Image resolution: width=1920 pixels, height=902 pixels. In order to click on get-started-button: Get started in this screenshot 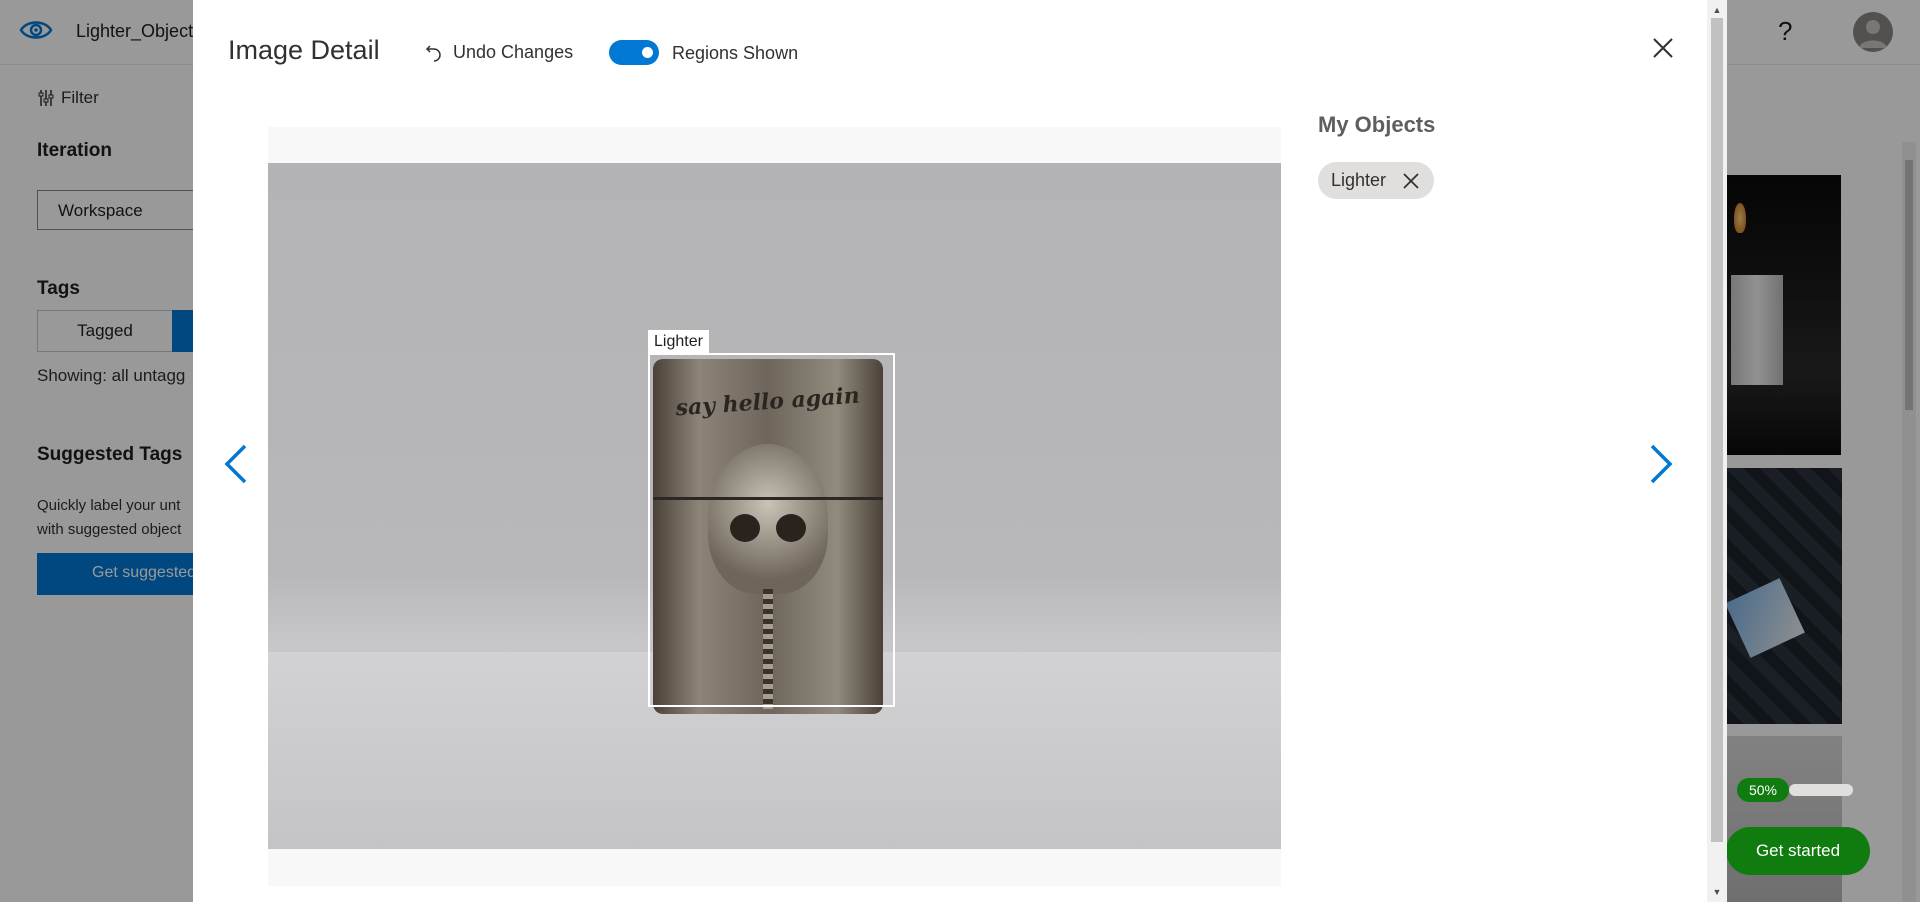, I will do `click(1798, 851)`.